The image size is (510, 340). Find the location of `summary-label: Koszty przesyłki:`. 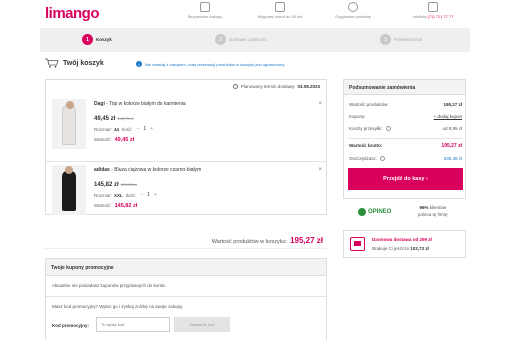

summary-label: Koszty przesyłki: is located at coordinates (366, 128).